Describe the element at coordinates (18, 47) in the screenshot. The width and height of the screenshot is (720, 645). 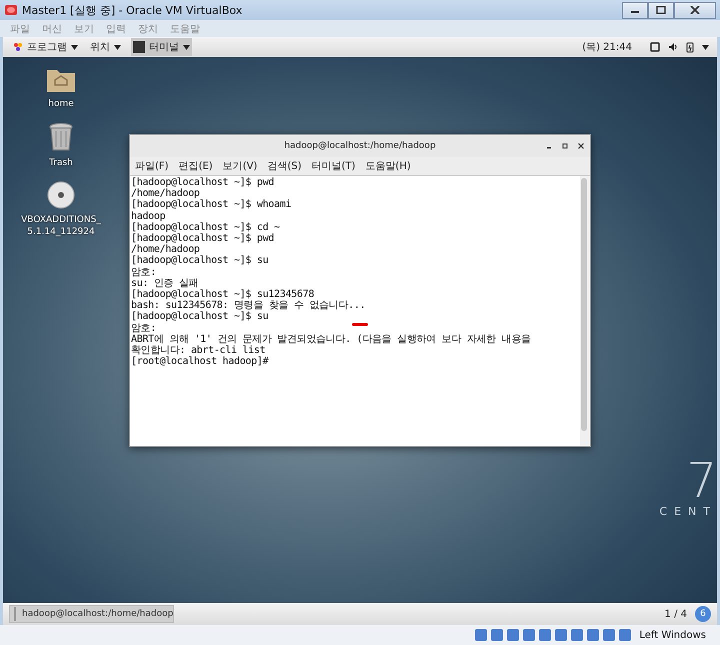
I see `applications-icon` at that location.